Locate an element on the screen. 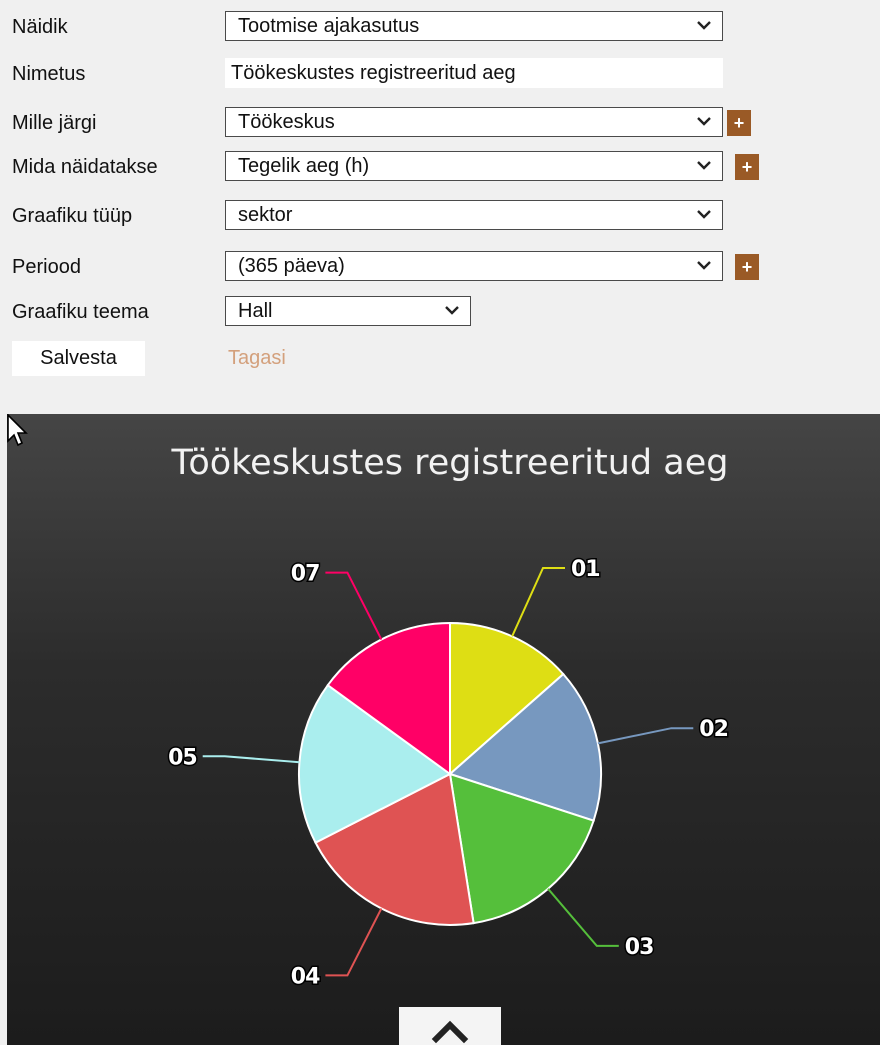 The width and height of the screenshot is (880, 1045). group-by-row: Mille järgi Töökeskus + is located at coordinates (442, 123).